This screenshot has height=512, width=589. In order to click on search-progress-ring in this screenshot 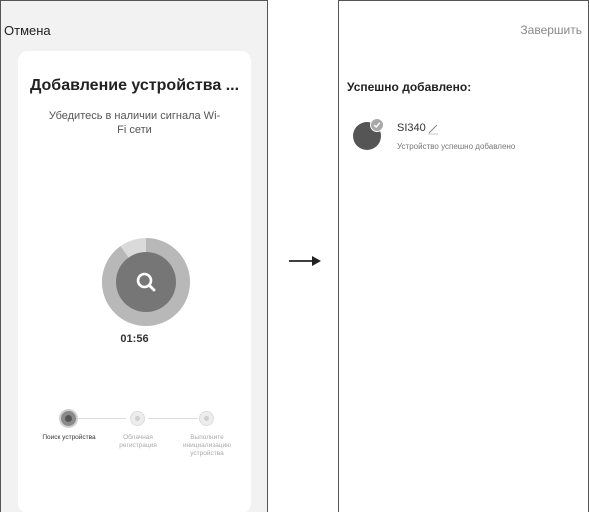, I will do `click(146, 282)`.